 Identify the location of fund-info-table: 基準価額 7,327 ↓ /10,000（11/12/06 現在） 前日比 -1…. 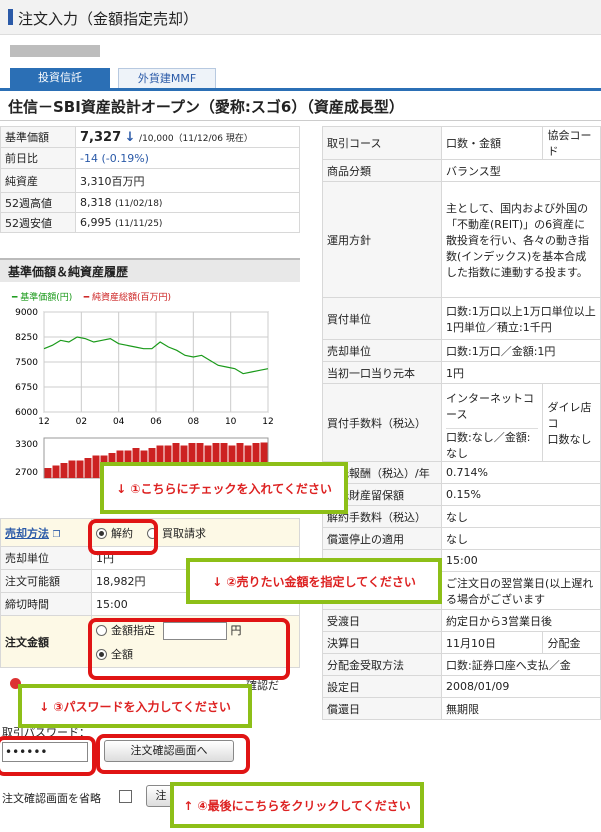
(150, 179).